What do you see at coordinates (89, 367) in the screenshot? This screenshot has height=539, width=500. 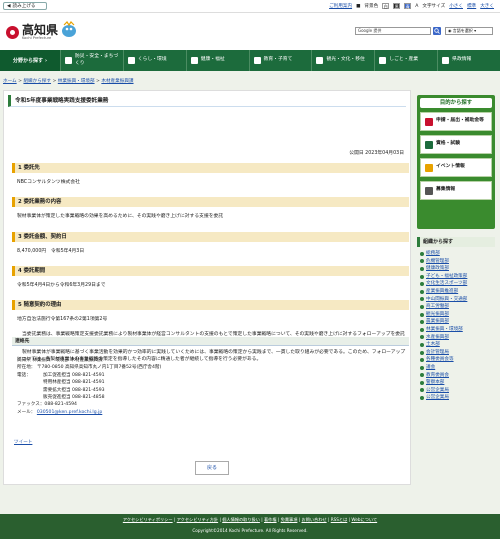 I see `contact-address-row: 所在地： 〒780-0850 高知県高知市丸ノ内1丁目7番52号(西庁舎4階)` at bounding box center [89, 367].